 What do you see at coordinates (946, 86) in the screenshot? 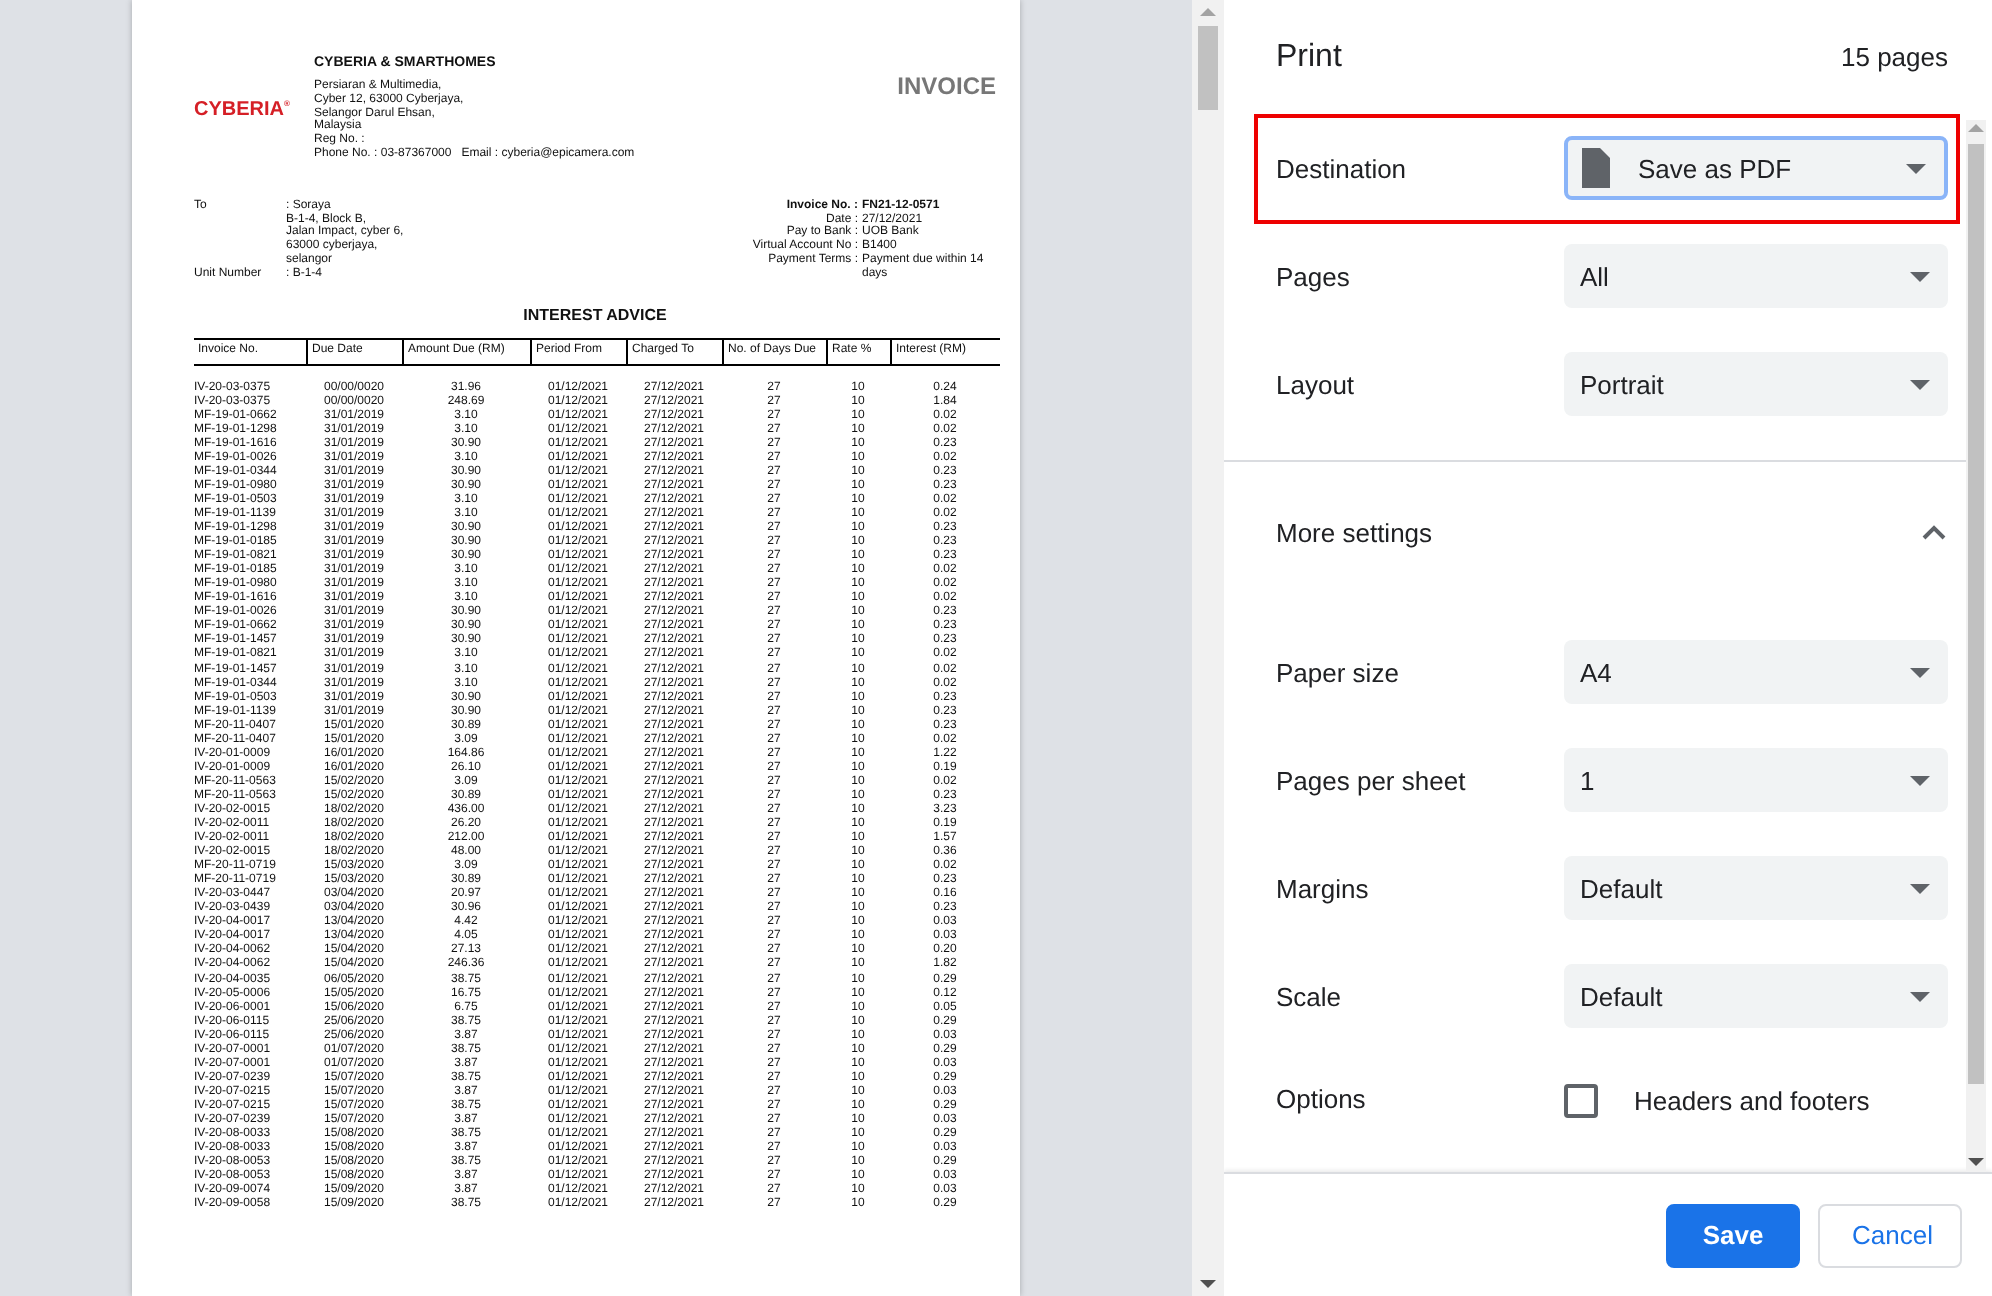
I see `document-title: INVOICE` at bounding box center [946, 86].